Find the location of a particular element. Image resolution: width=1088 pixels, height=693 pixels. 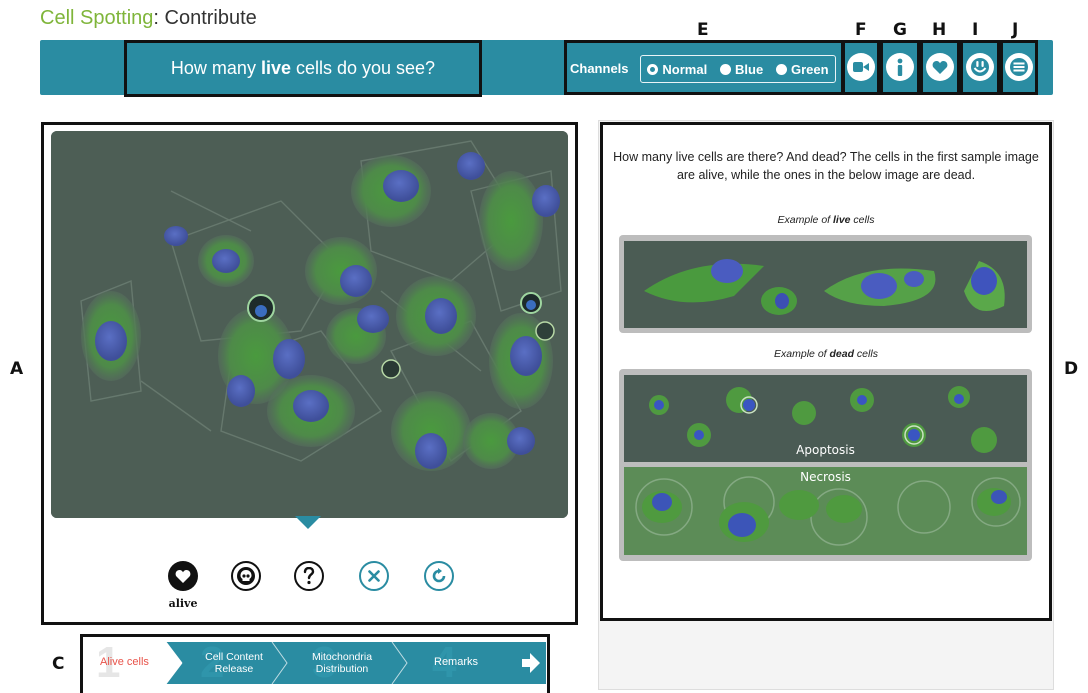

reset-icon is located at coordinates (439, 575).